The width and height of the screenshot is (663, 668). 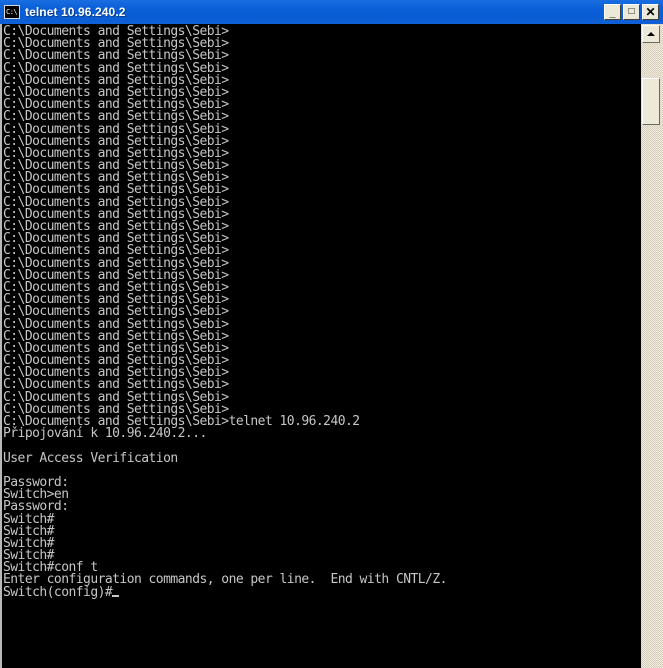 I want to click on maximize-button: □, so click(x=631, y=12).